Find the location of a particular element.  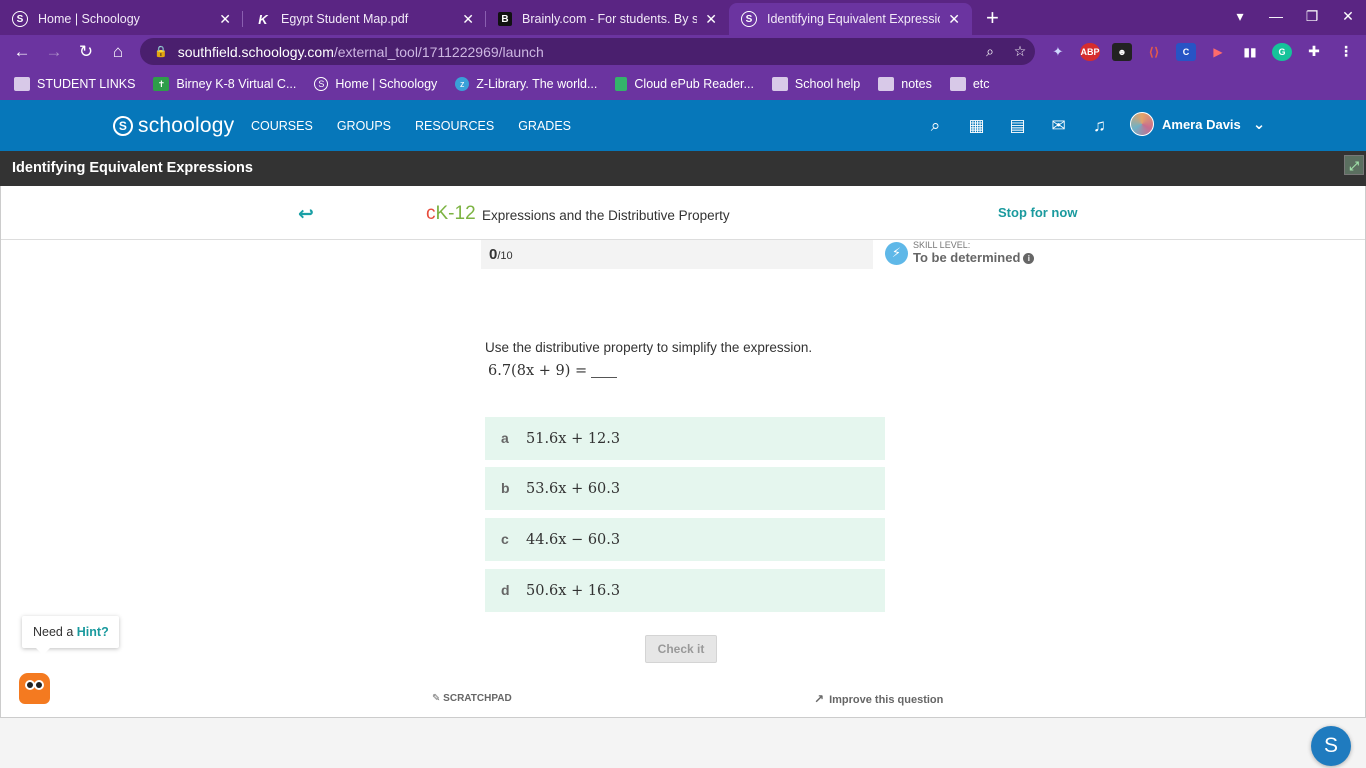

schoology-logo: S schoology is located at coordinates (173, 126).